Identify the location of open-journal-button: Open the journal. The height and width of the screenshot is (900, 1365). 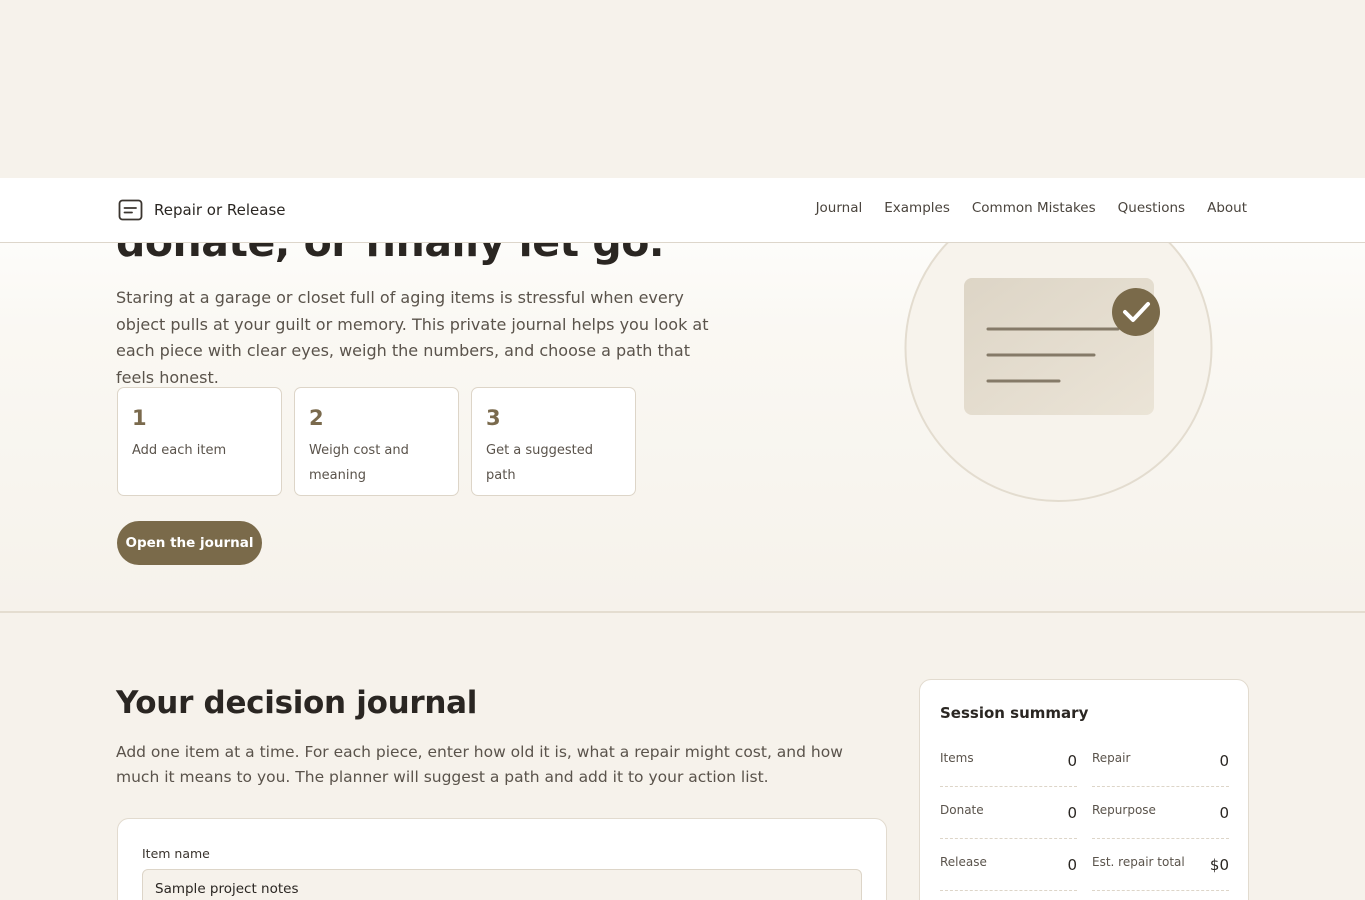
(189, 543).